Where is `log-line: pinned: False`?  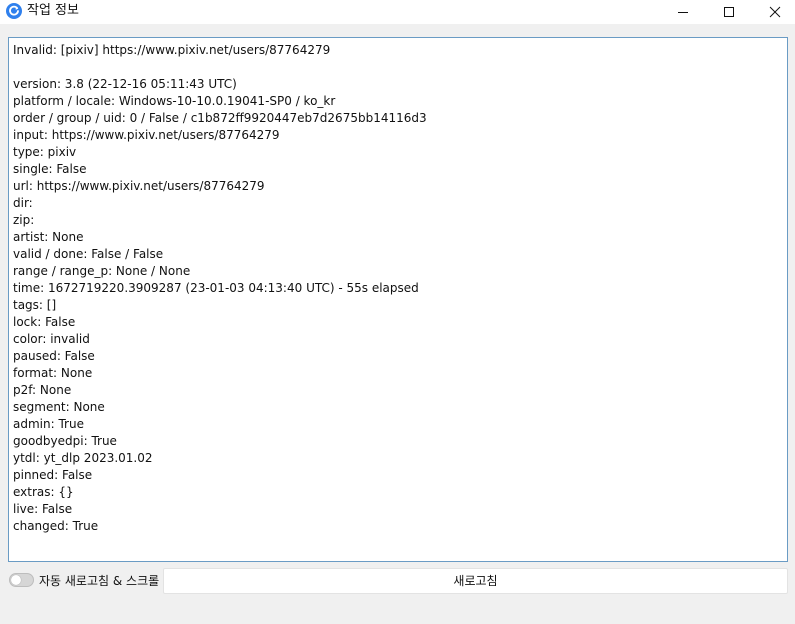
log-line: pinned: False is located at coordinates (53, 475).